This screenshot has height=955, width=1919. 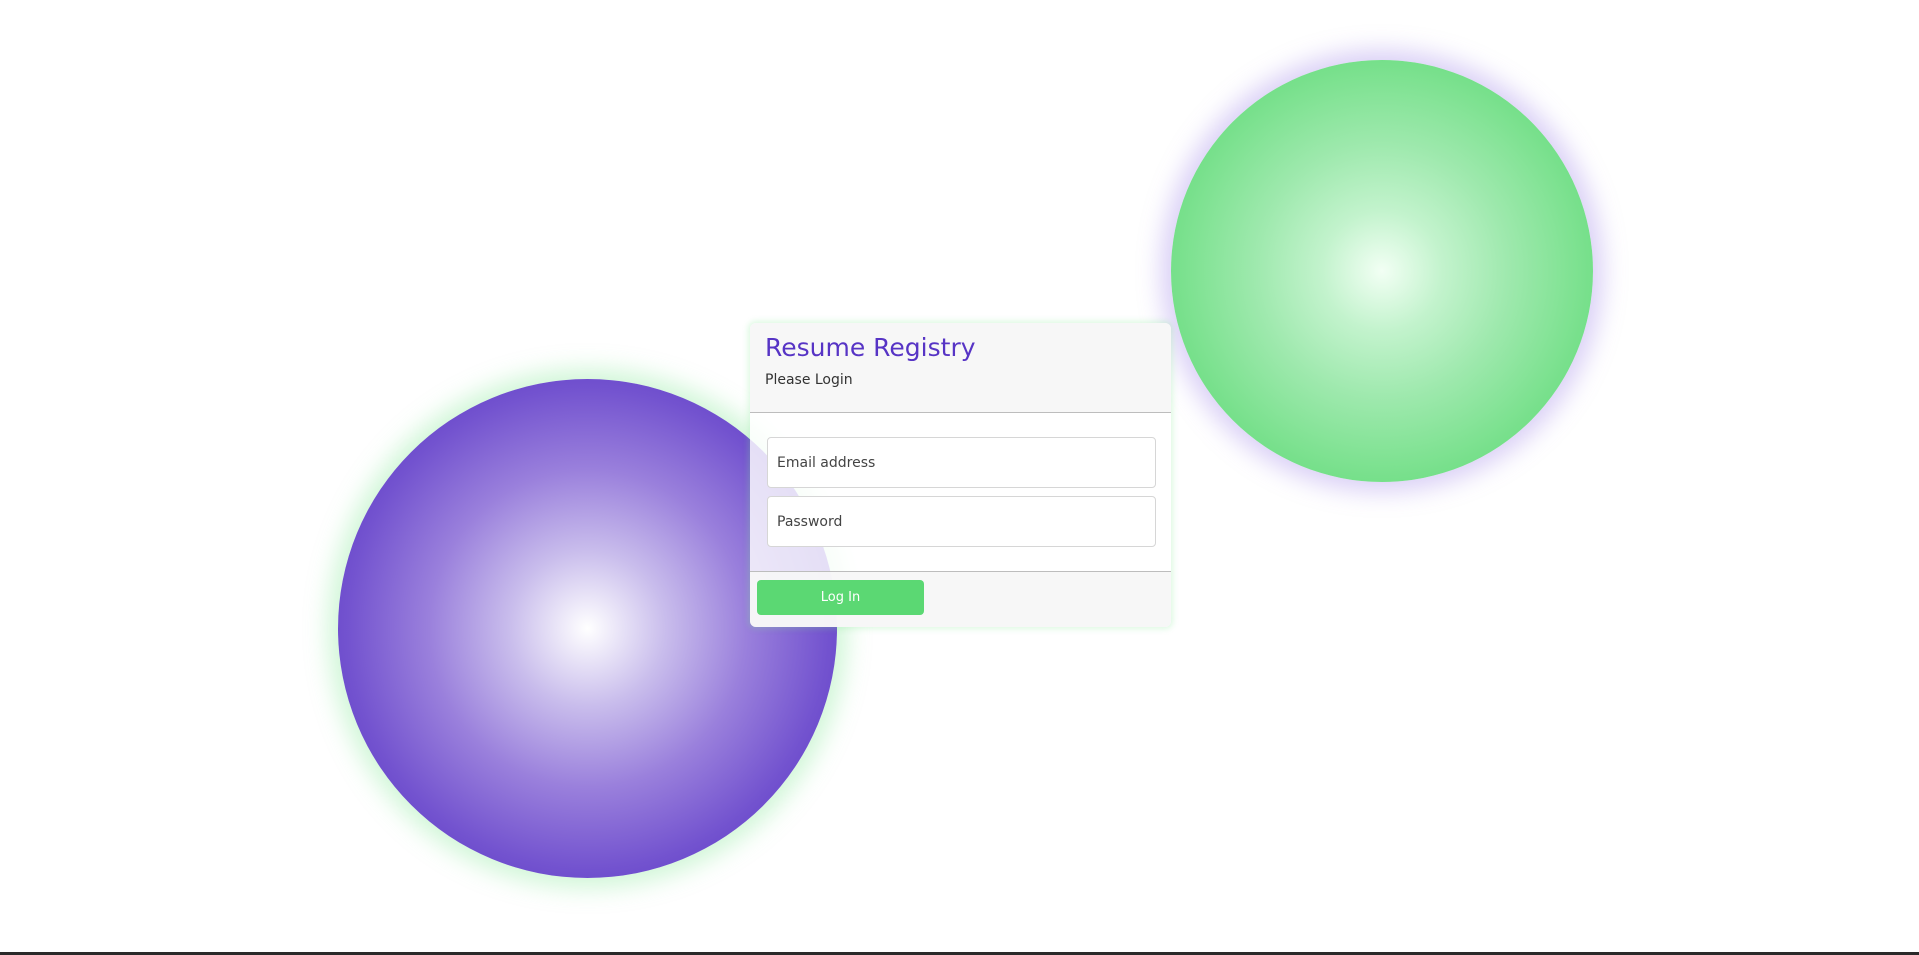 What do you see at coordinates (960, 599) in the screenshot?
I see `login-card-footer: Log In` at bounding box center [960, 599].